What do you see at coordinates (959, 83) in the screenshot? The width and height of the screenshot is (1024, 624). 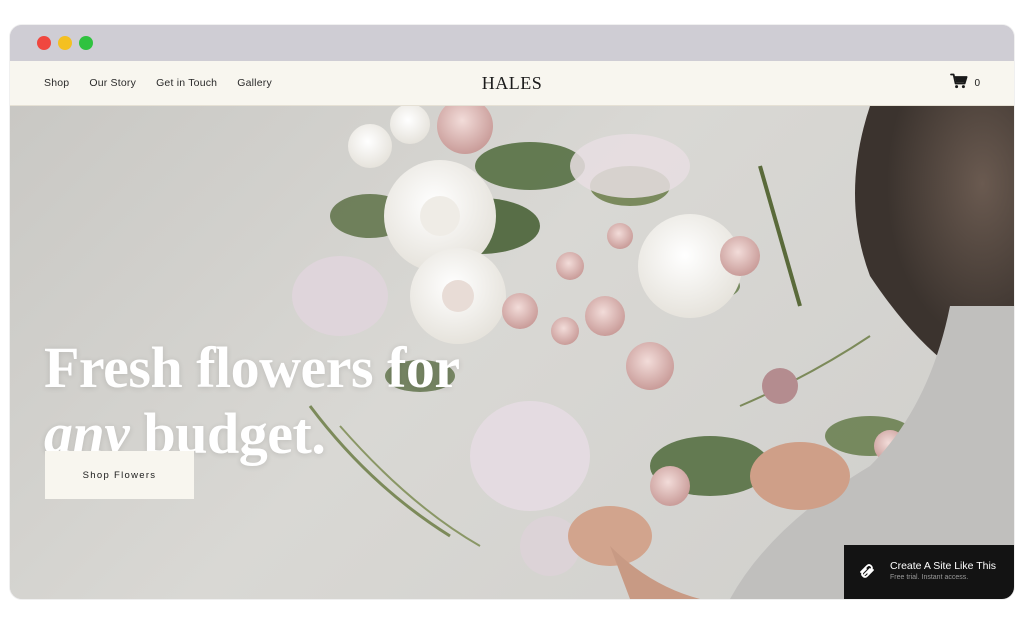 I see `cart-icon` at bounding box center [959, 83].